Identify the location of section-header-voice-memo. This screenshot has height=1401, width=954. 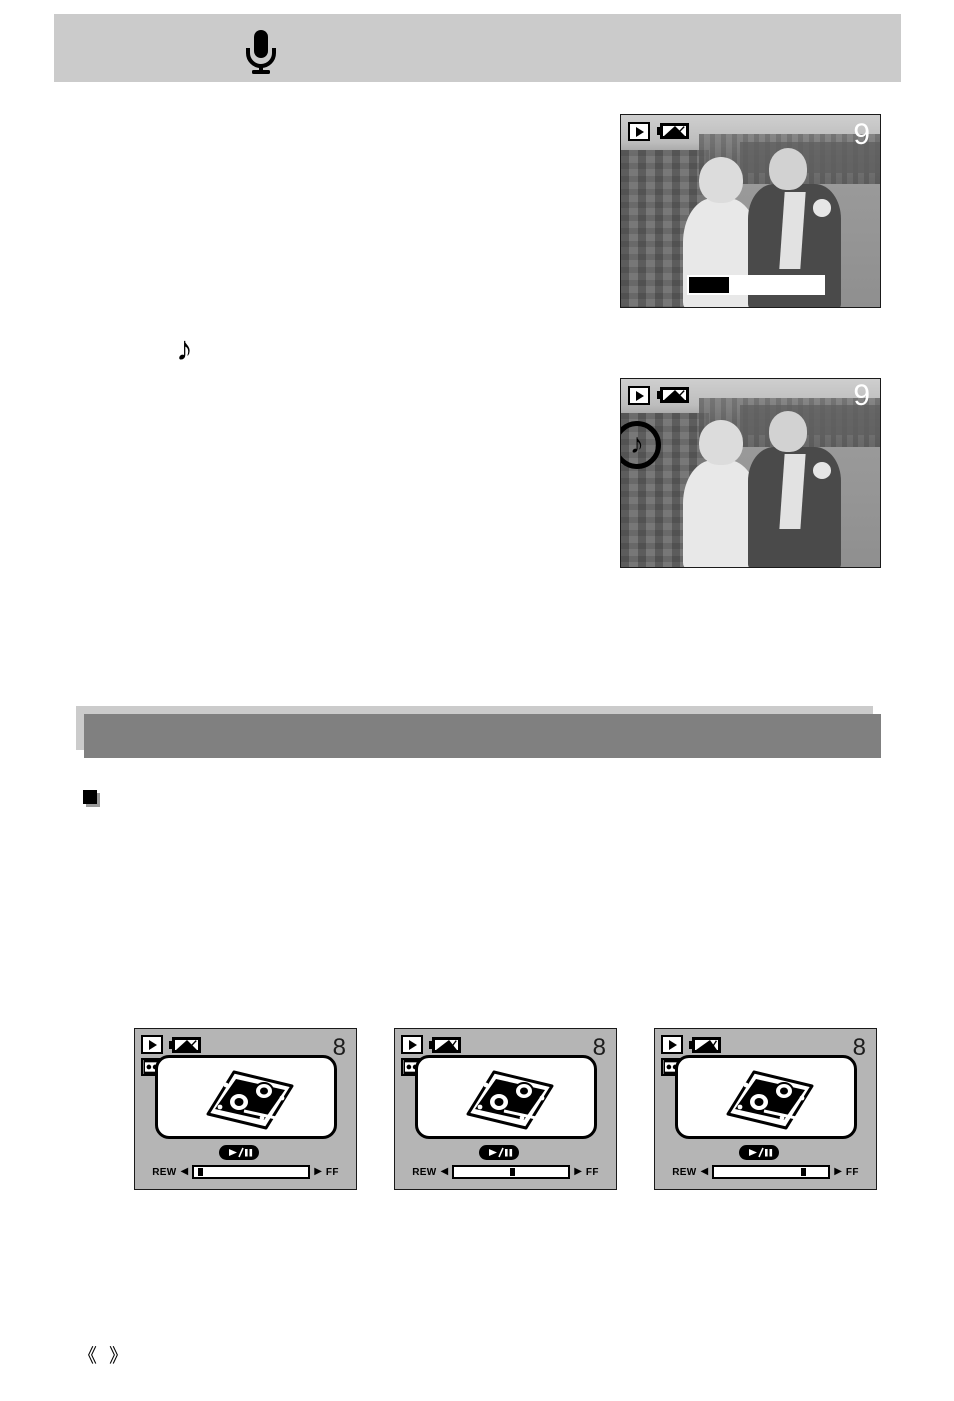
(477, 48).